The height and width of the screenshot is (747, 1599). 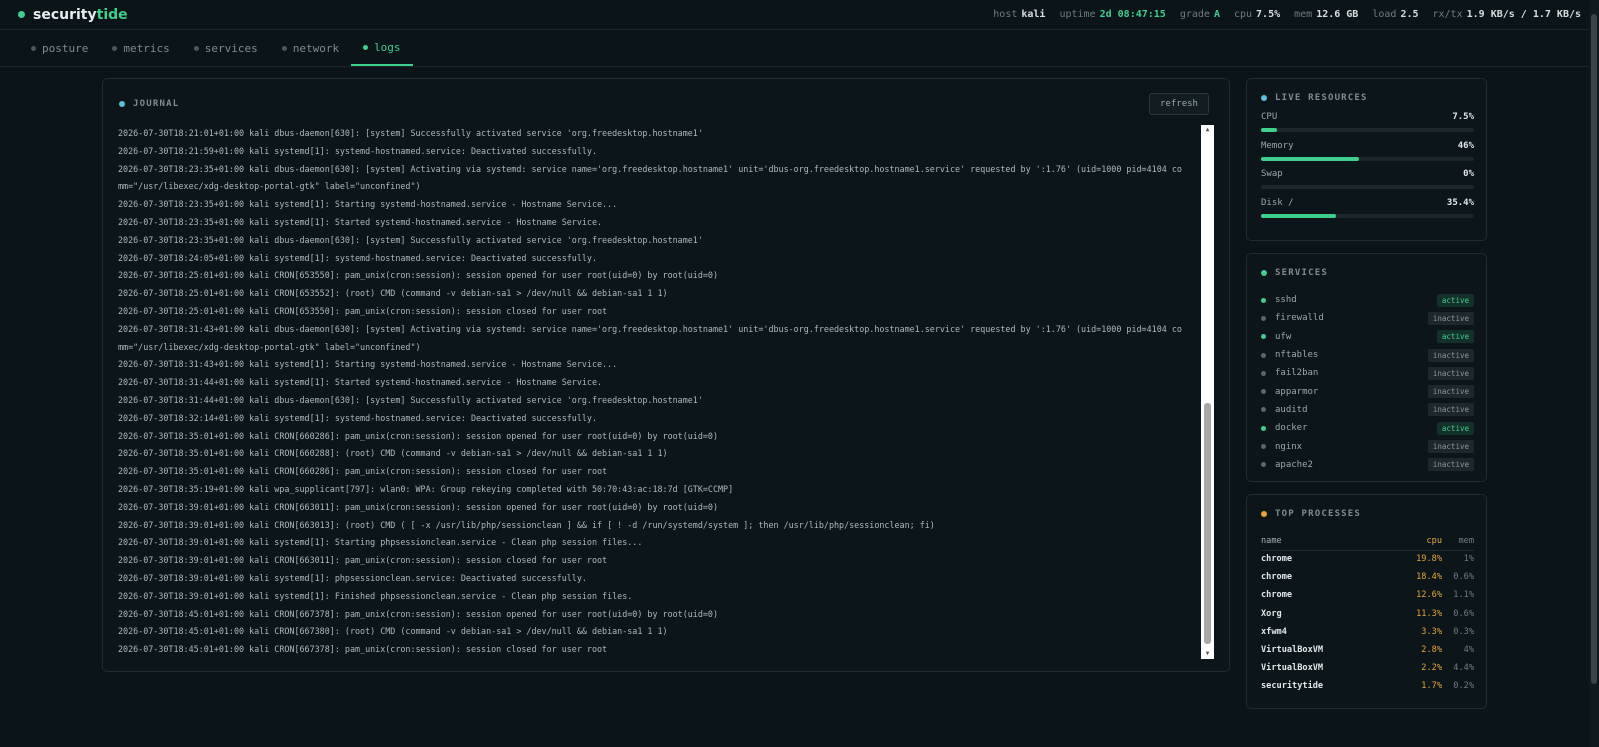 What do you see at coordinates (1367, 391) in the screenshot?
I see `service-item: apparmor inactive` at bounding box center [1367, 391].